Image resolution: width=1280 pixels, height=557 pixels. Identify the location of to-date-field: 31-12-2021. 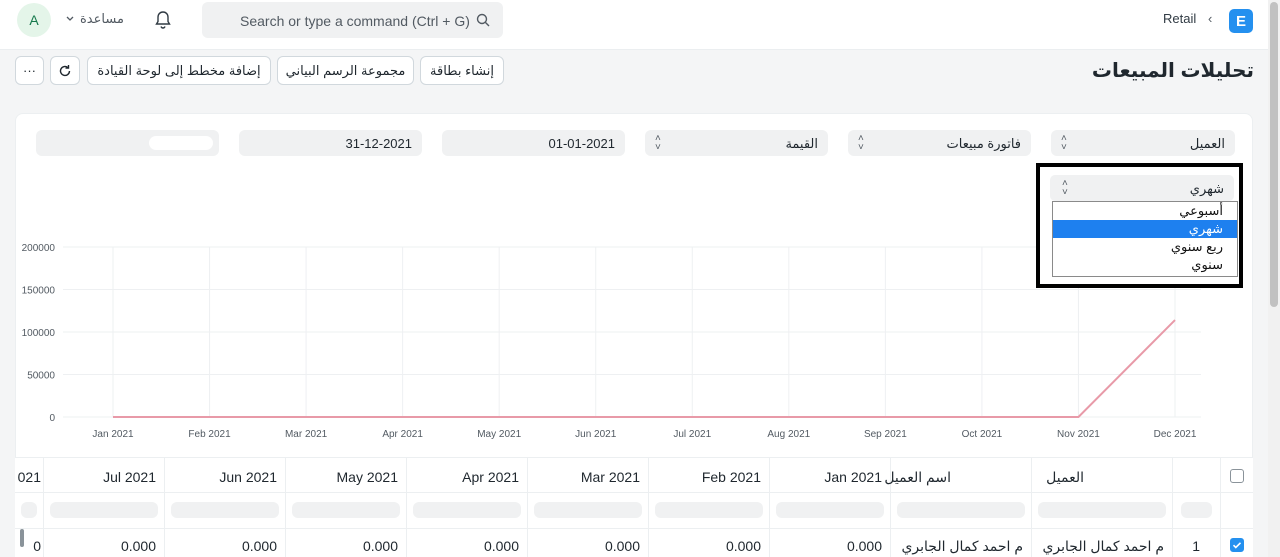
(330, 143).